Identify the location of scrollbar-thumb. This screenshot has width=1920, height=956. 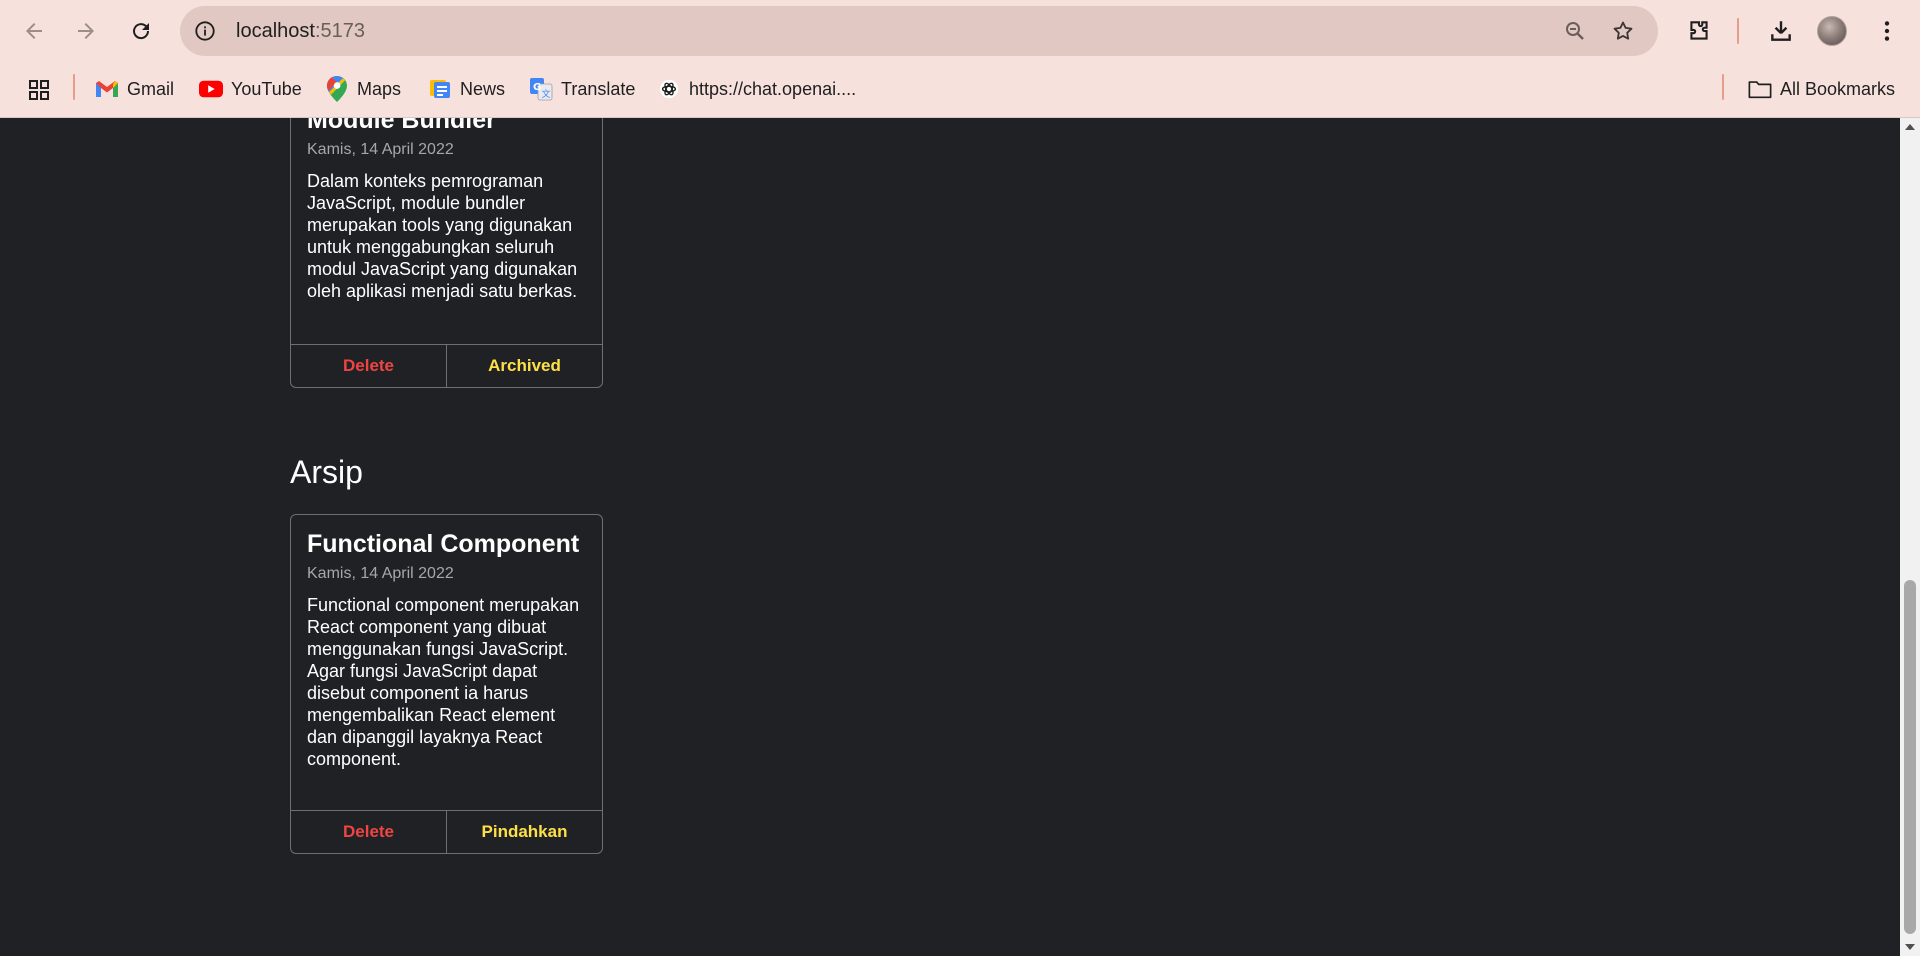
(1910, 757).